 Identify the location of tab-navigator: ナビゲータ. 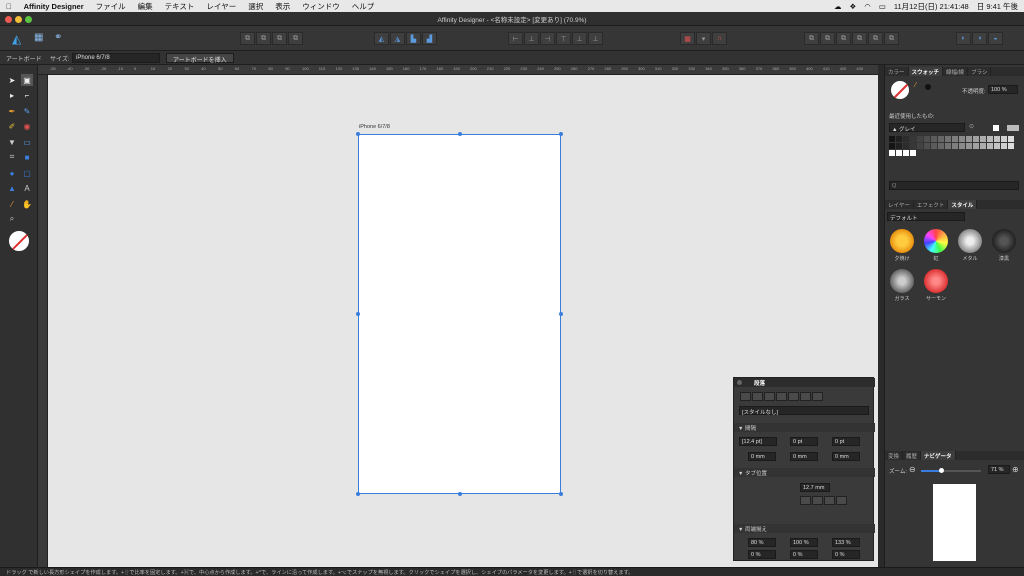
(938, 455).